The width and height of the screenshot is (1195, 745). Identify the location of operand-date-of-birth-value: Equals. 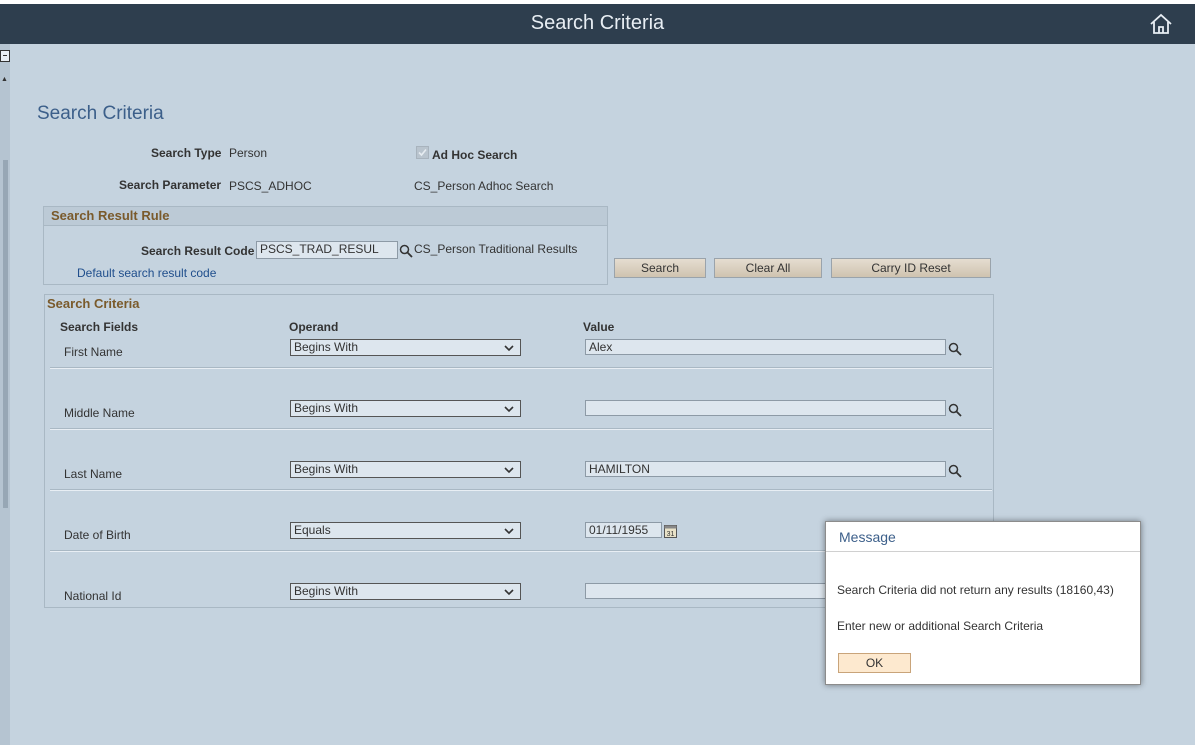
(312, 530).